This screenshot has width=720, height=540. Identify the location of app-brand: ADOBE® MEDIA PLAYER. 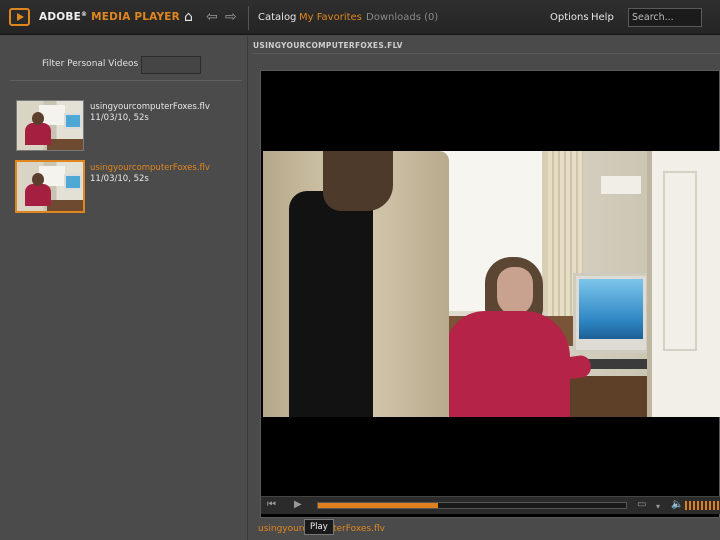
(109, 17).